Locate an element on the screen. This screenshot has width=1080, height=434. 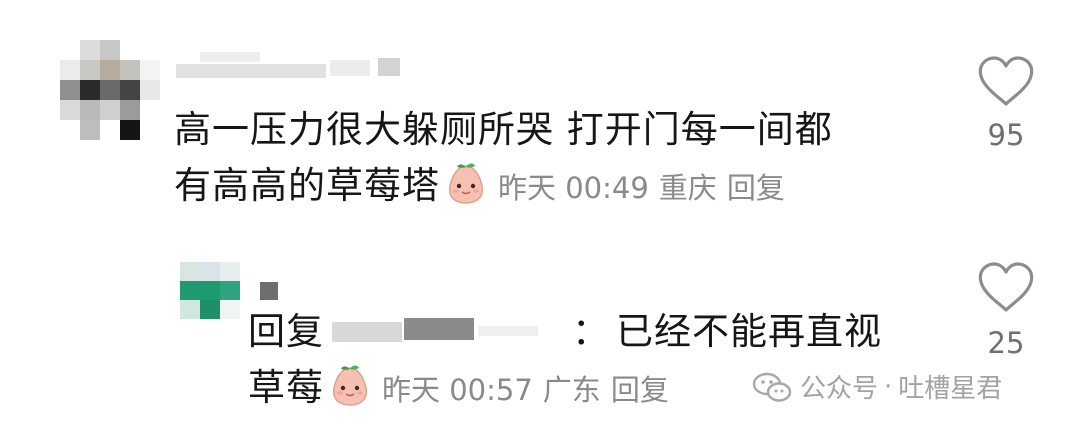
comment-meta: 昨天 00:49 重庆 回复 is located at coordinates (636, 188).